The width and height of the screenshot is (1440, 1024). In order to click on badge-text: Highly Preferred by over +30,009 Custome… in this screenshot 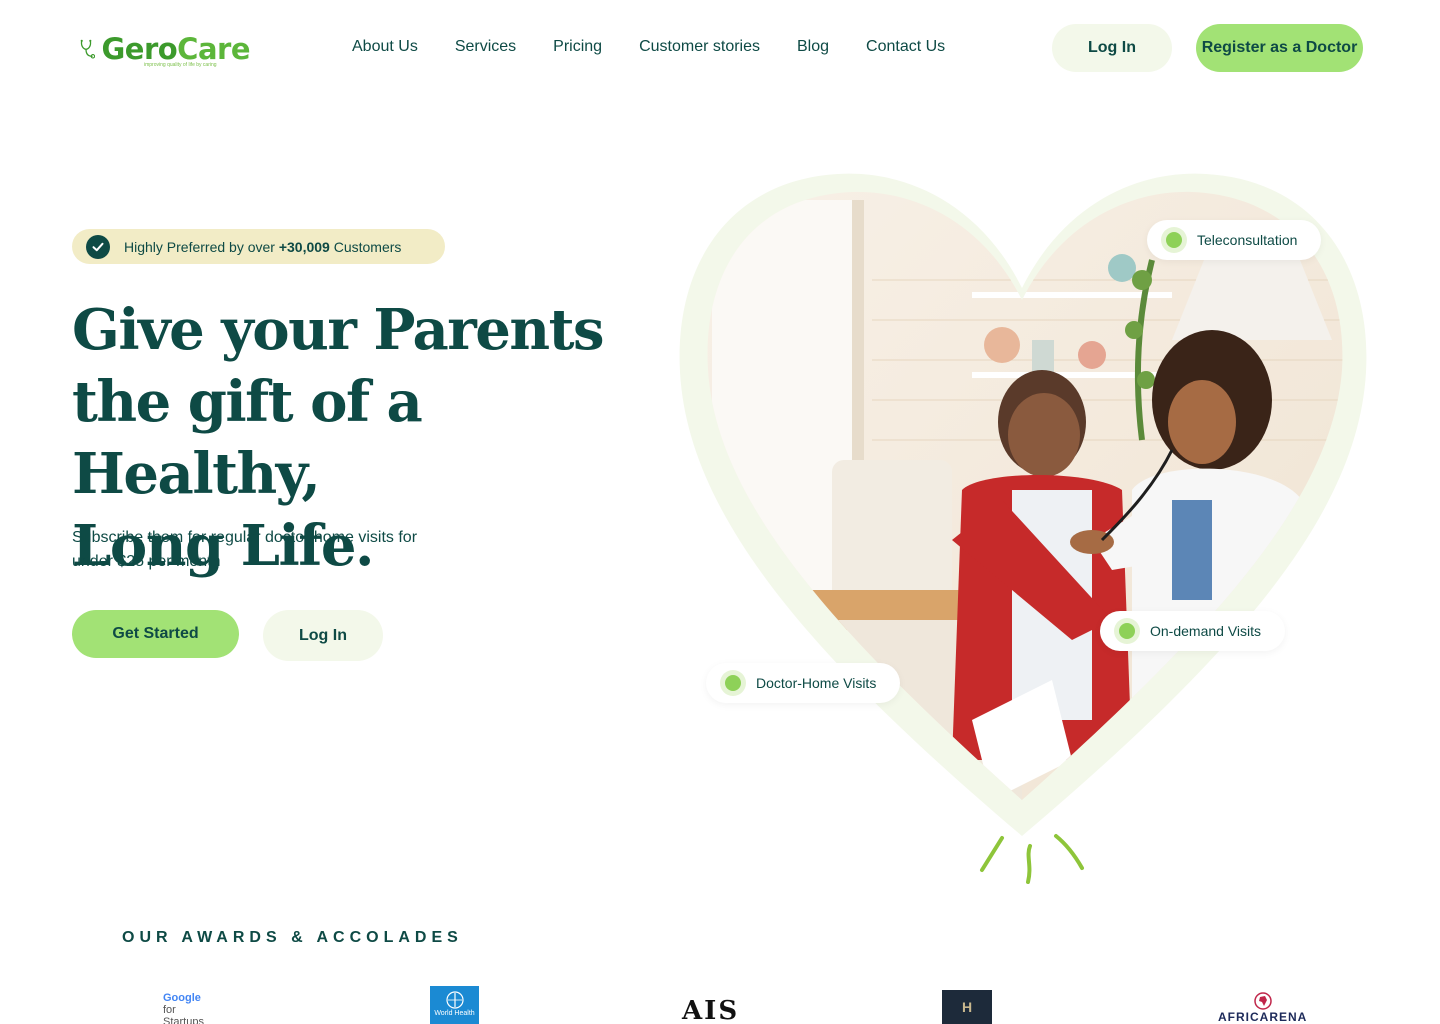, I will do `click(263, 246)`.